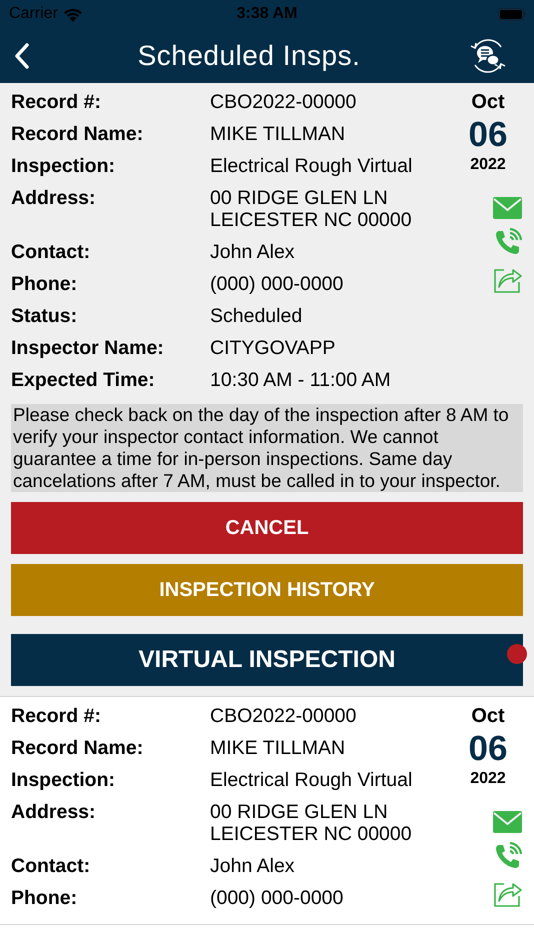  Describe the element at coordinates (249, 56) in the screenshot. I see `screen-title: Scheduled Insps.` at that location.